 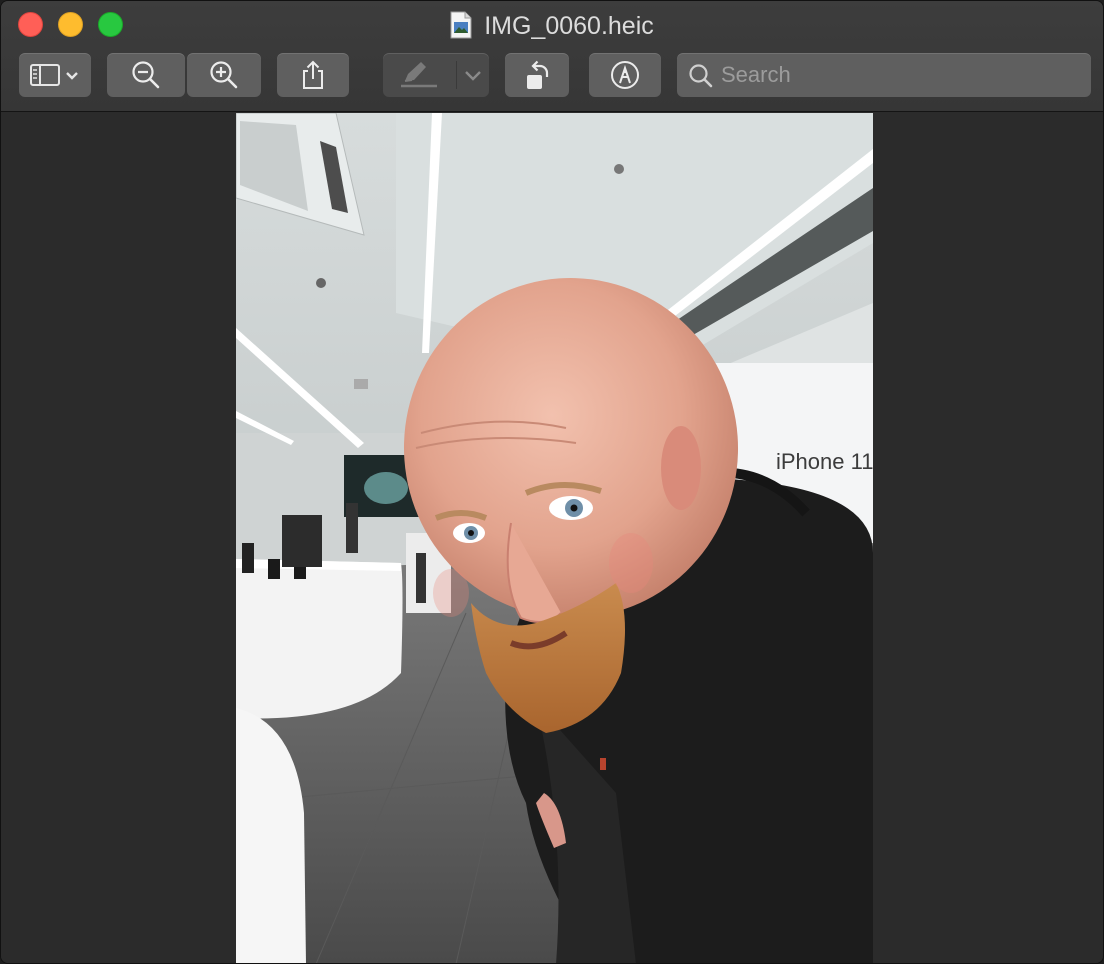 I want to click on iphone-sign-text: iPhone 11, so click(x=824, y=461).